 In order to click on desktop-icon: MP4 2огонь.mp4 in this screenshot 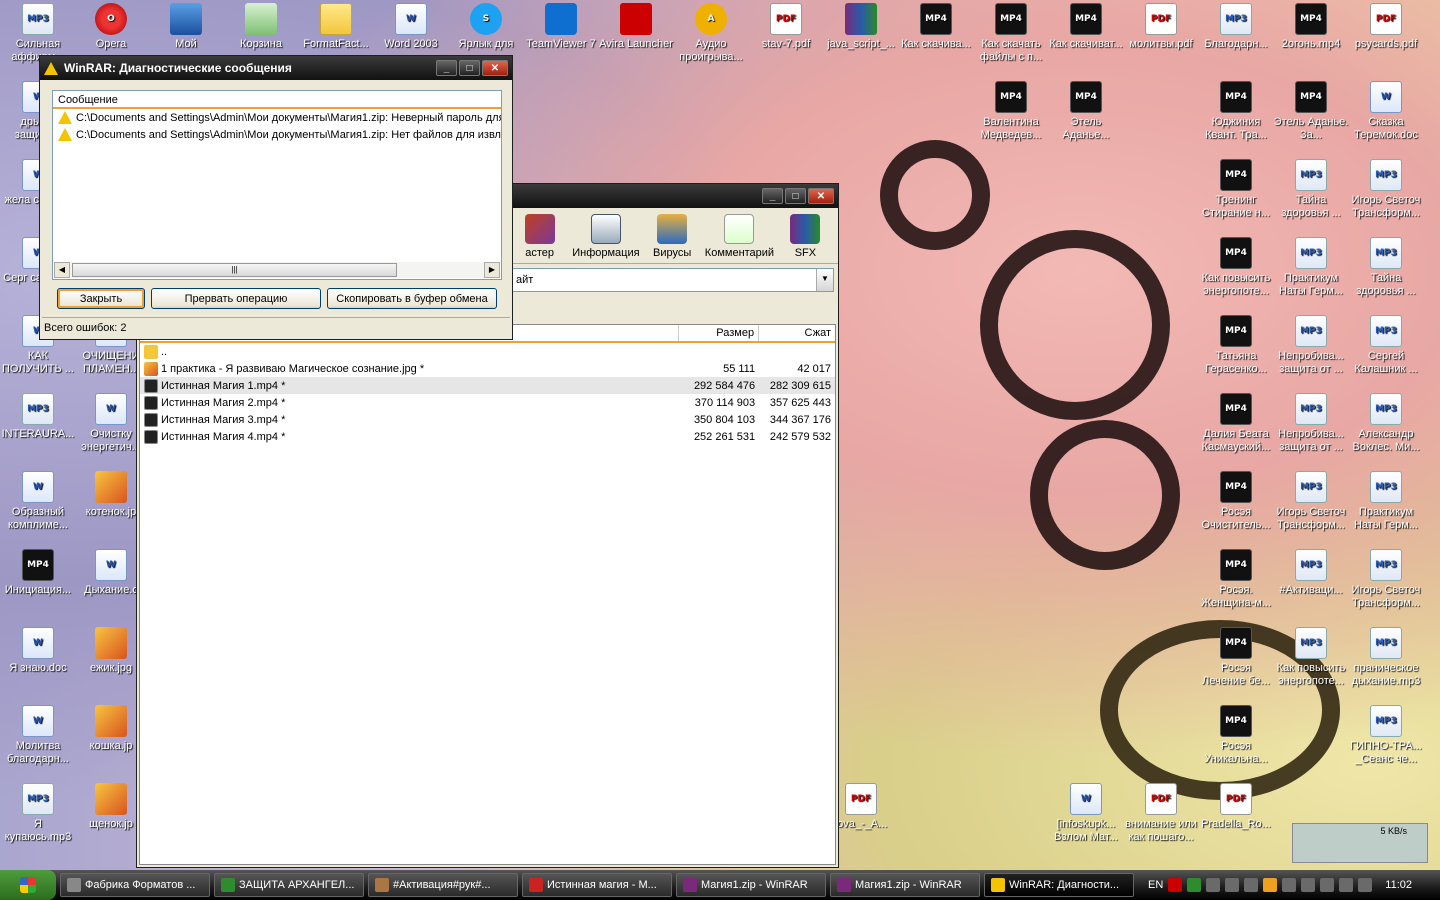, I will do `click(1311, 27)`.